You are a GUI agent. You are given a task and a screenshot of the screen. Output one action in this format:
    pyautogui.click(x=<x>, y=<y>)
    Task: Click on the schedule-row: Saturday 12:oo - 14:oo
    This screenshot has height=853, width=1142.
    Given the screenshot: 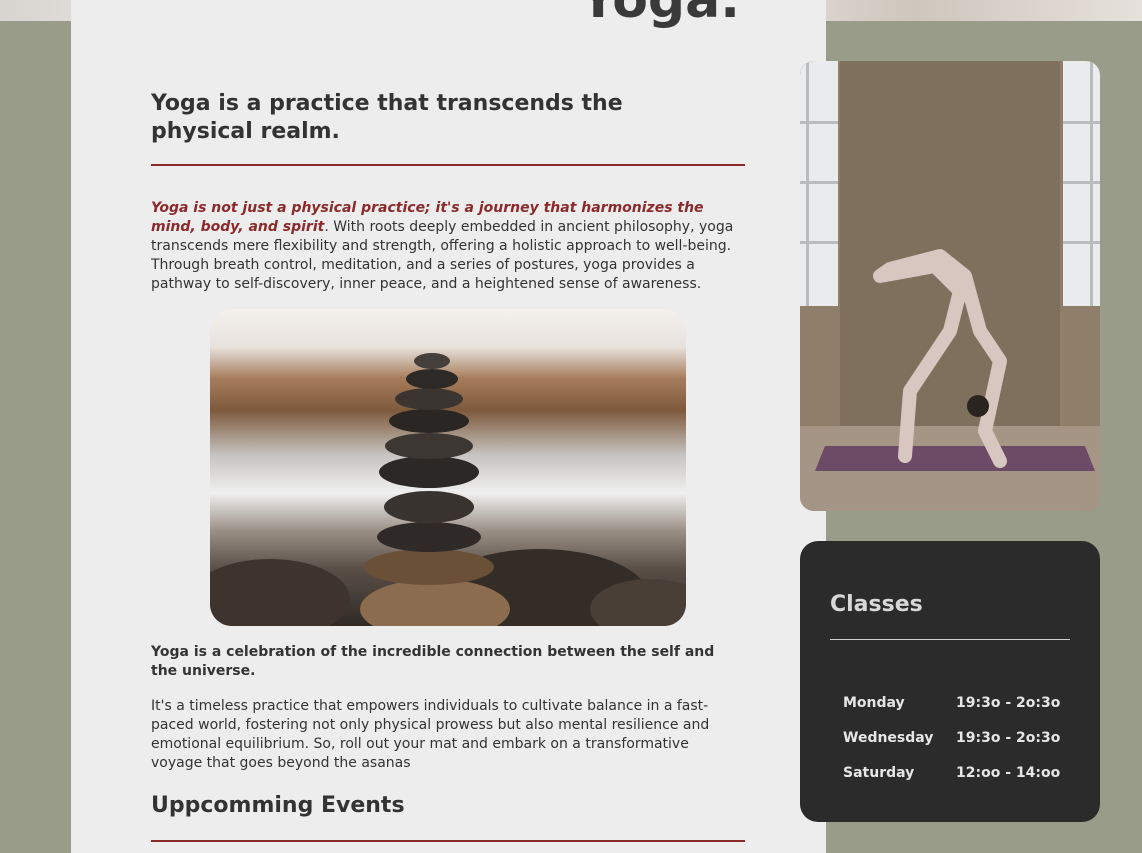 What is the action you would take?
    pyautogui.click(x=951, y=772)
    